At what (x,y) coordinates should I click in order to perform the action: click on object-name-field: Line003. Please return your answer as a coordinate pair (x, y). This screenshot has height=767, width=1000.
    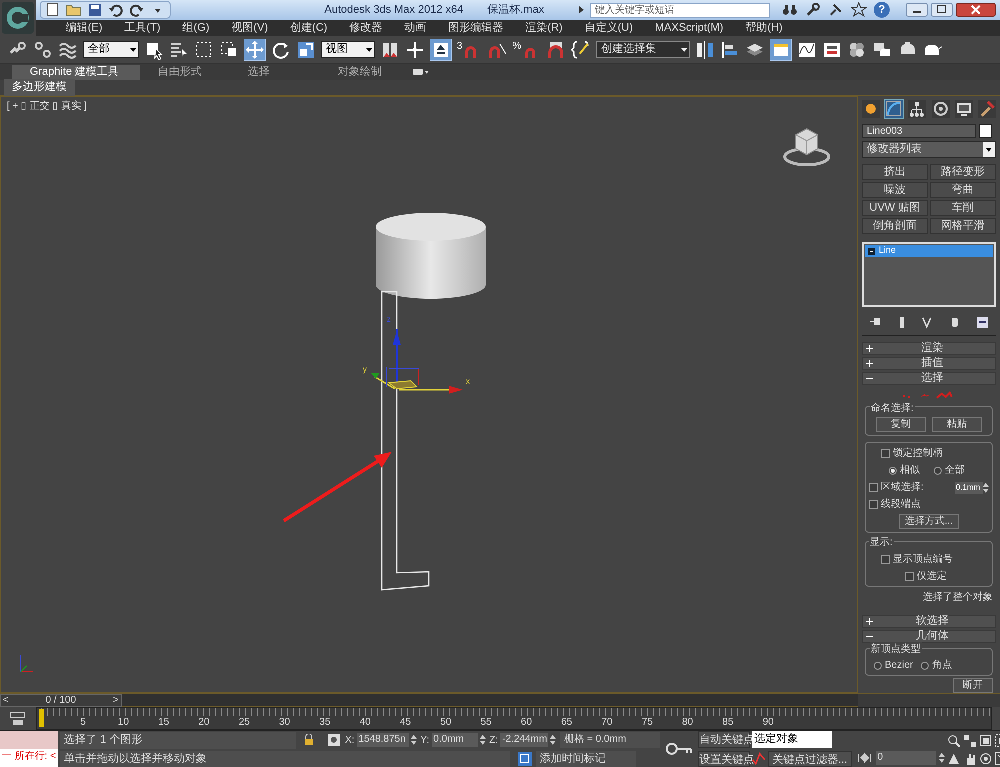
    Looking at the image, I should click on (919, 131).